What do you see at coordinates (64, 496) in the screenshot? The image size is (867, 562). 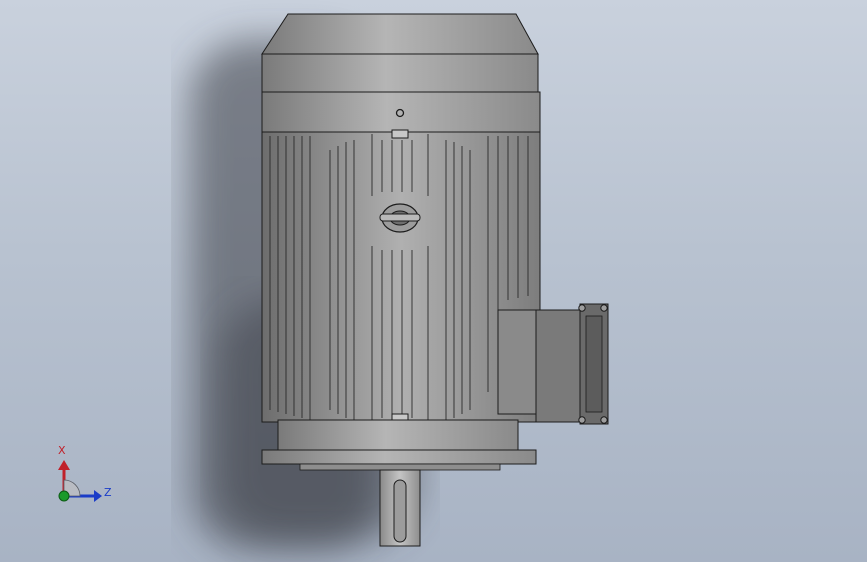 I see `y-axis-icon` at bounding box center [64, 496].